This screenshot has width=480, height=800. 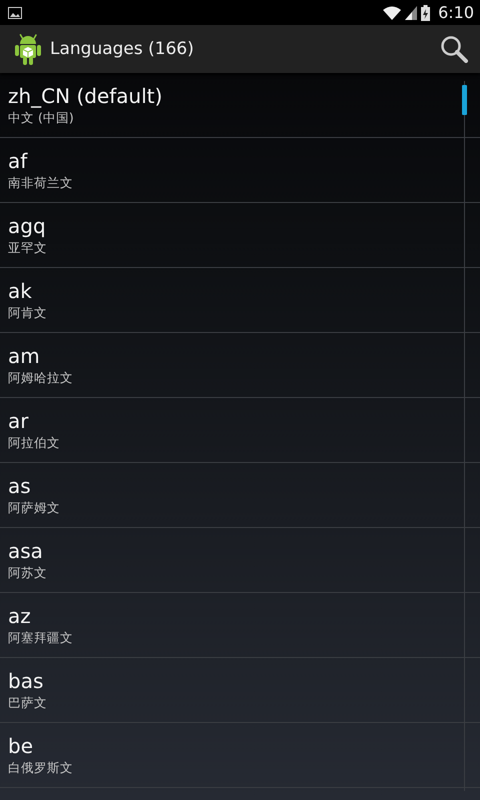 What do you see at coordinates (18, 161) in the screenshot?
I see `language-code: af` at bounding box center [18, 161].